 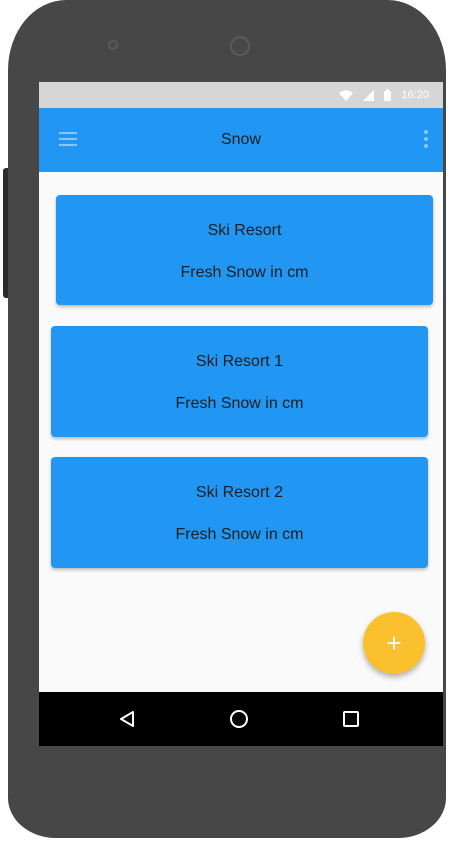 I want to click on navigation-bar, so click(x=241, y=719).